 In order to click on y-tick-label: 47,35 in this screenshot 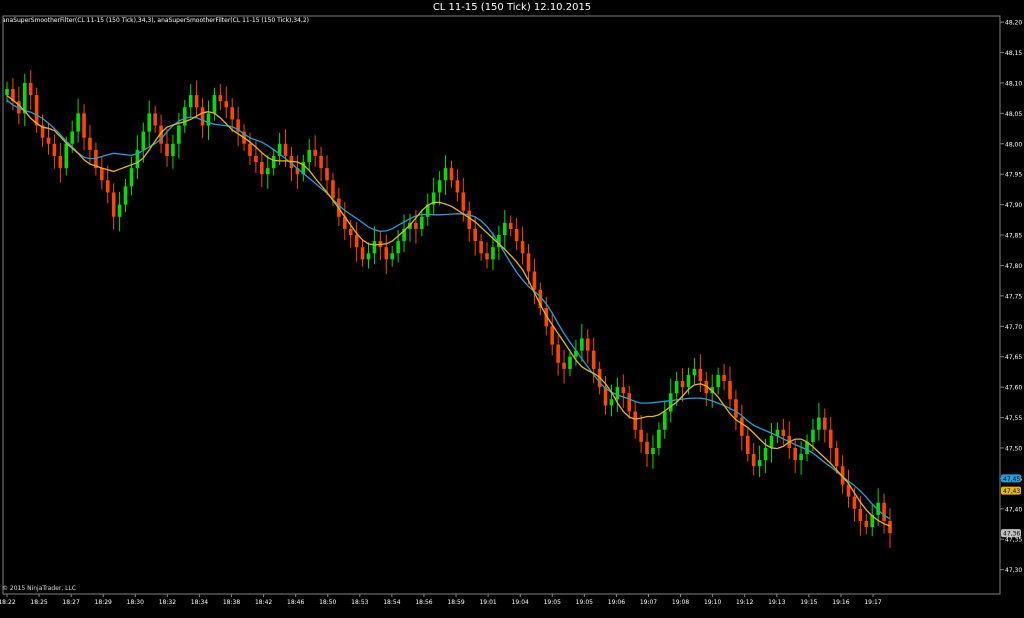, I will do `click(1013, 540)`.